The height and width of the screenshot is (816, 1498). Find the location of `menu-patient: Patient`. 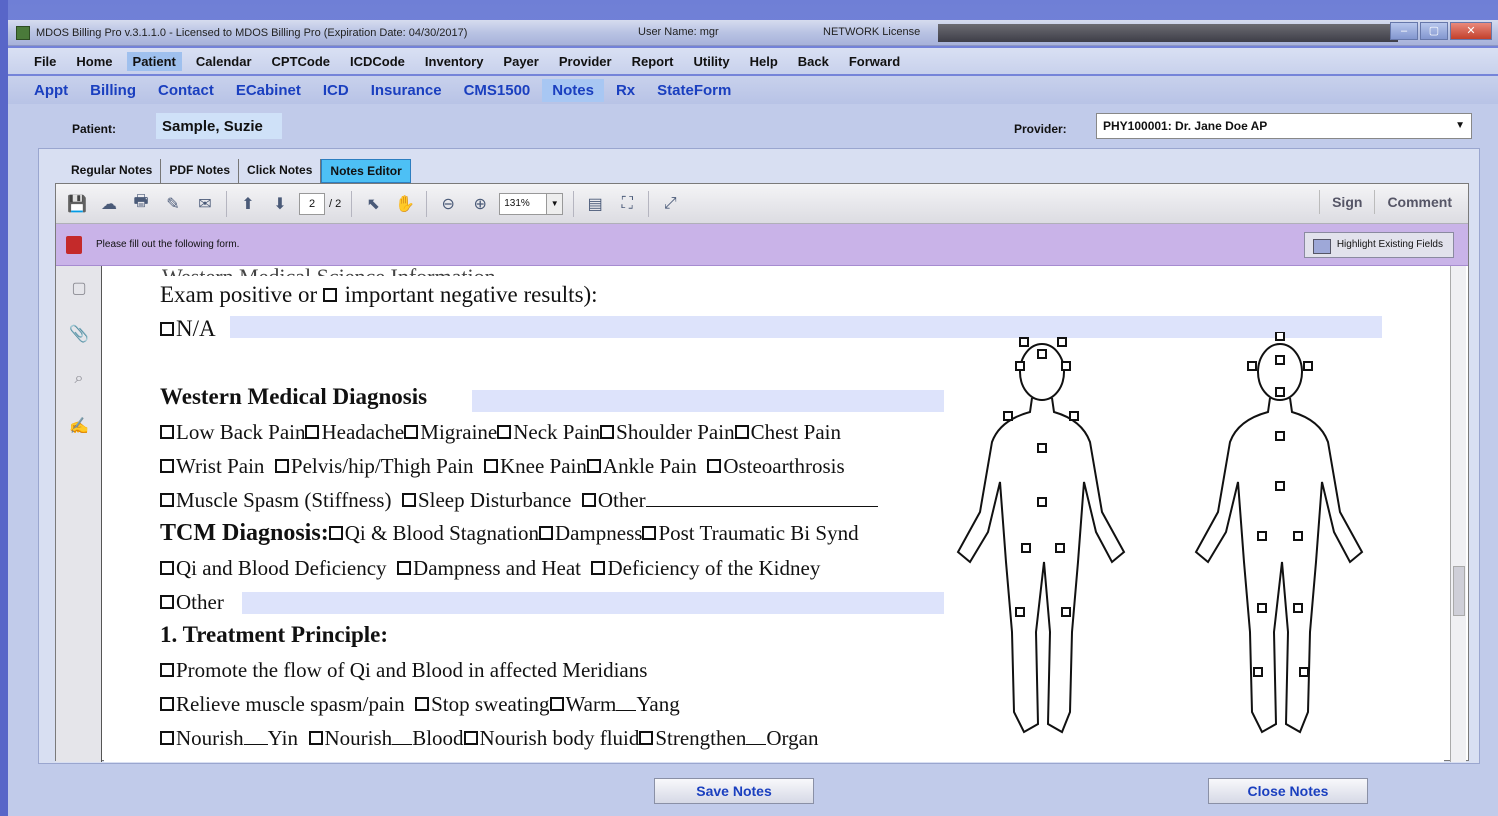

menu-patient: Patient is located at coordinates (154, 61).